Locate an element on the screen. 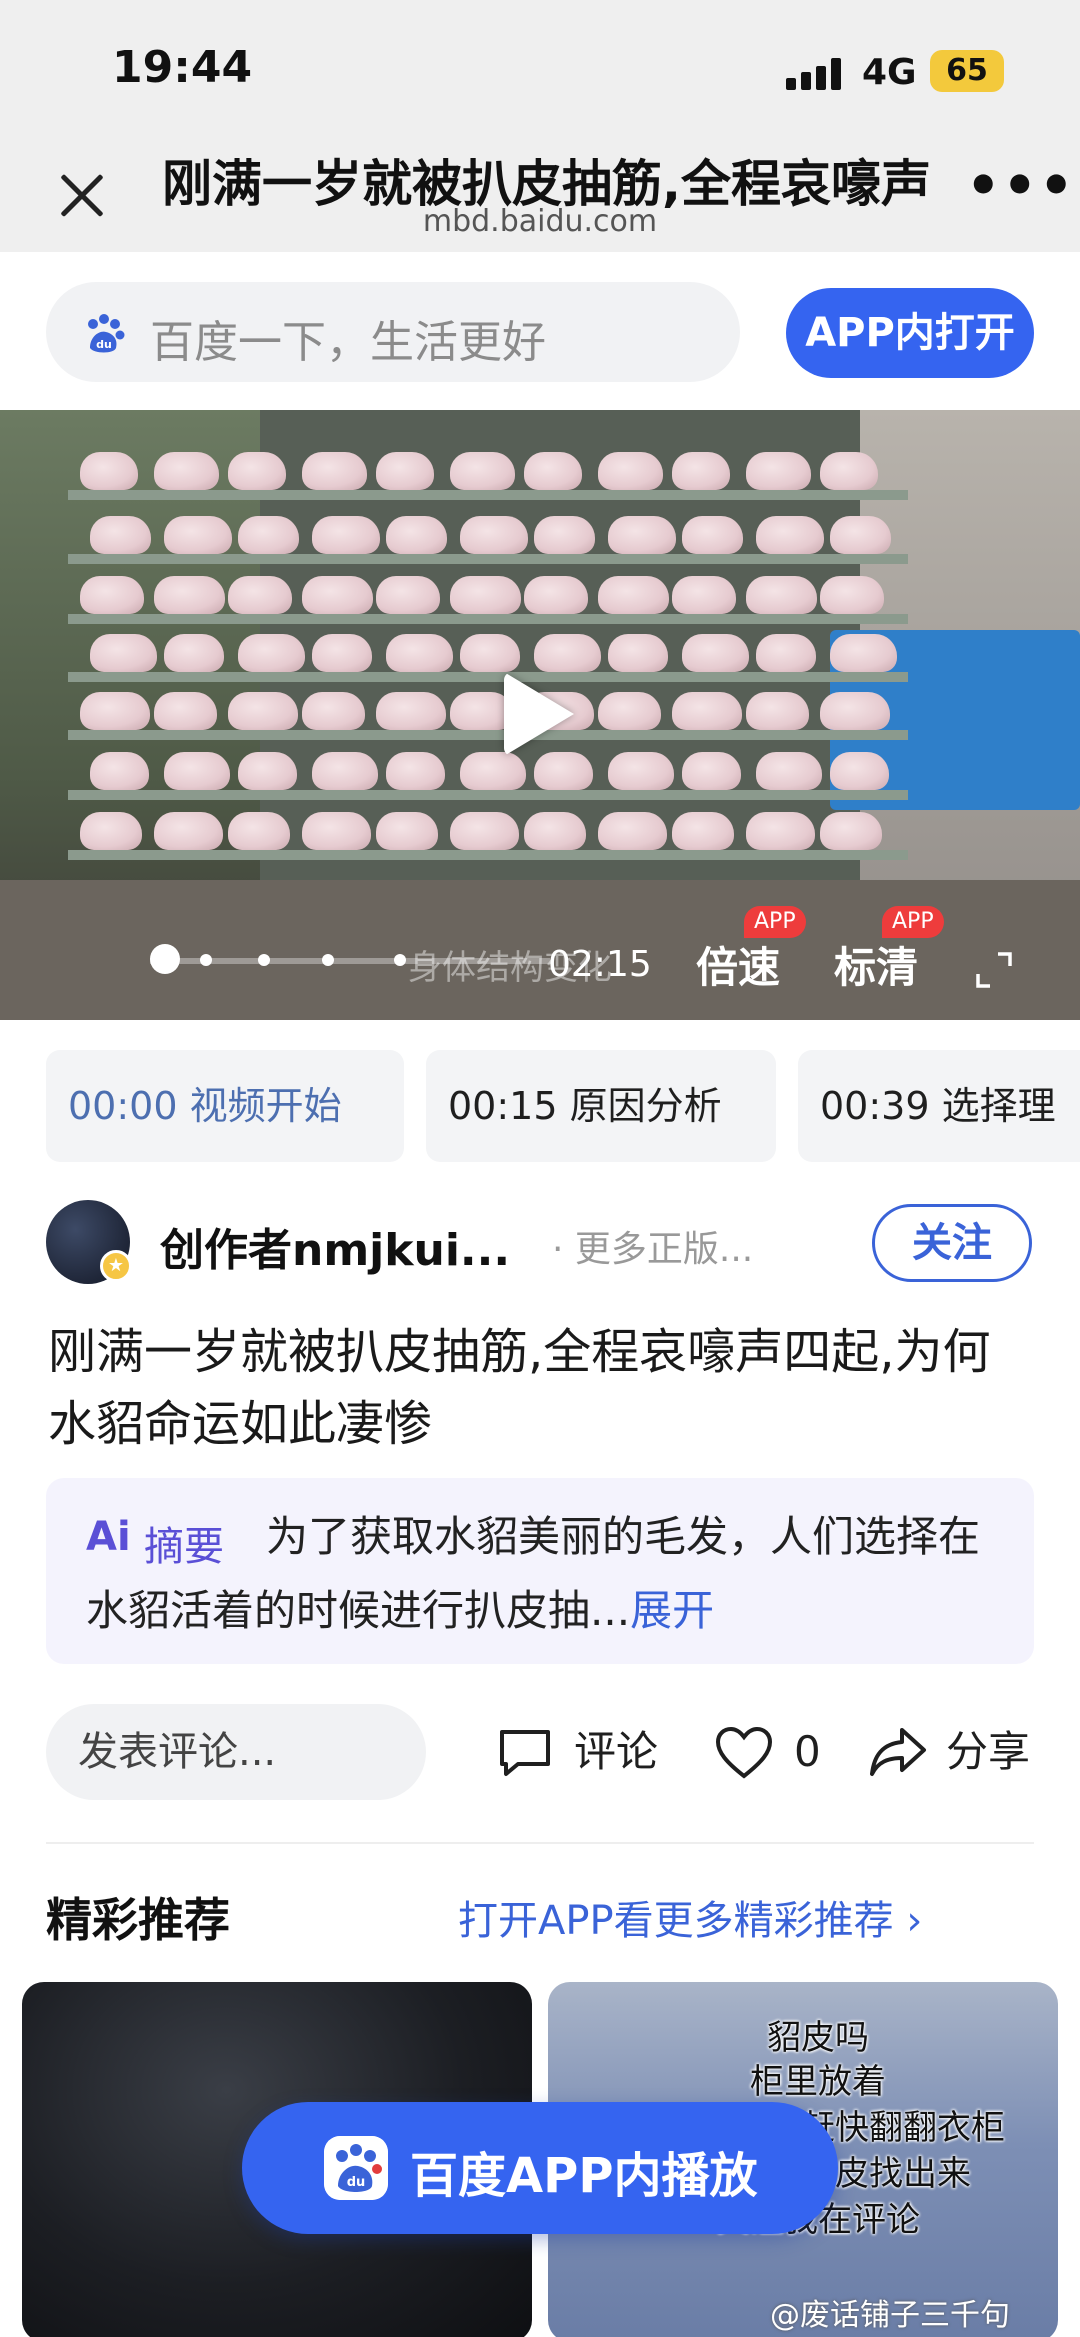 This screenshot has width=1080, height=2337. expand-button: 展开 is located at coordinates (672, 1610).